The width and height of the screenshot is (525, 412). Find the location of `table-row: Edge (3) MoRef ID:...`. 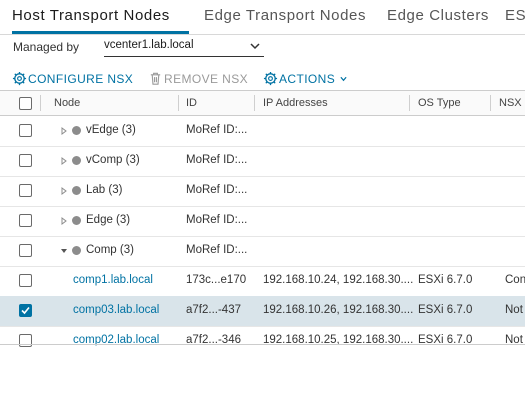

table-row: Edge (3) MoRef ID:... is located at coordinates (262, 221).